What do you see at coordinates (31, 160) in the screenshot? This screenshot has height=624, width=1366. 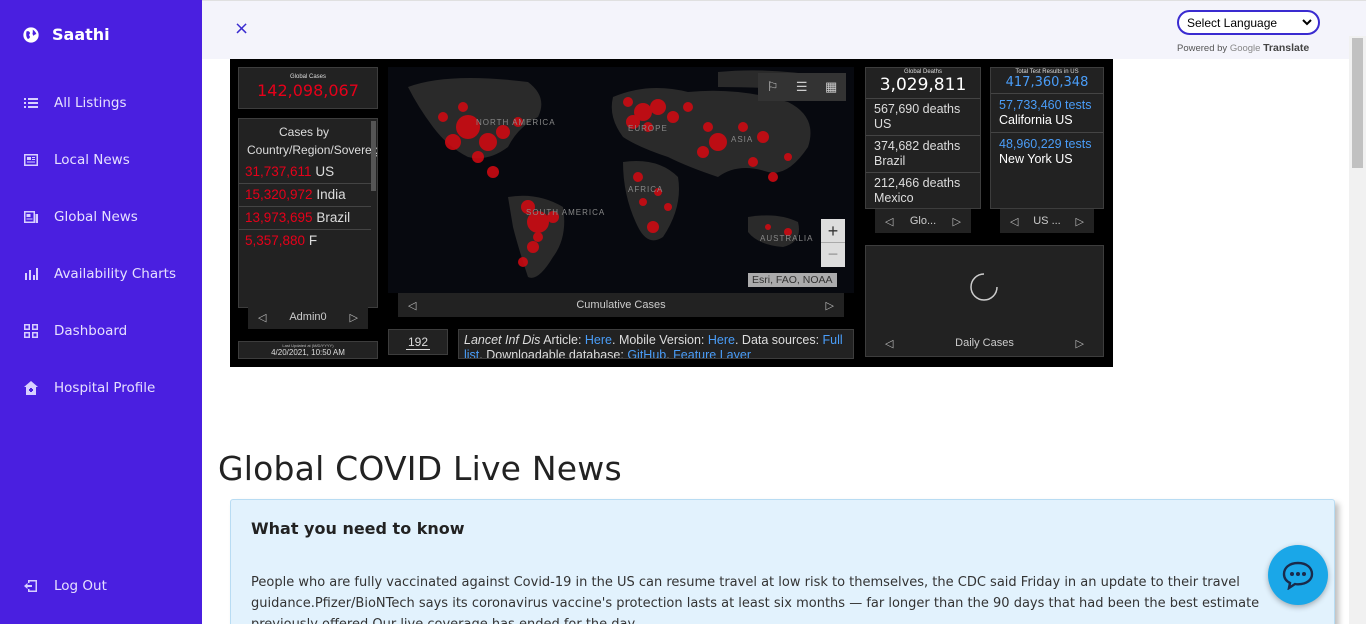 I see `newspaper-icon` at bounding box center [31, 160].